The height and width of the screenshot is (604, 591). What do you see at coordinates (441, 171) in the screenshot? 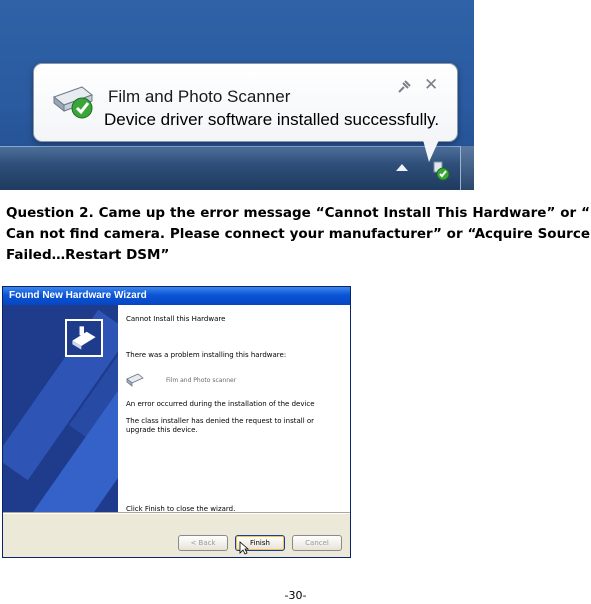
I see `scanner-tray-icon` at bounding box center [441, 171].